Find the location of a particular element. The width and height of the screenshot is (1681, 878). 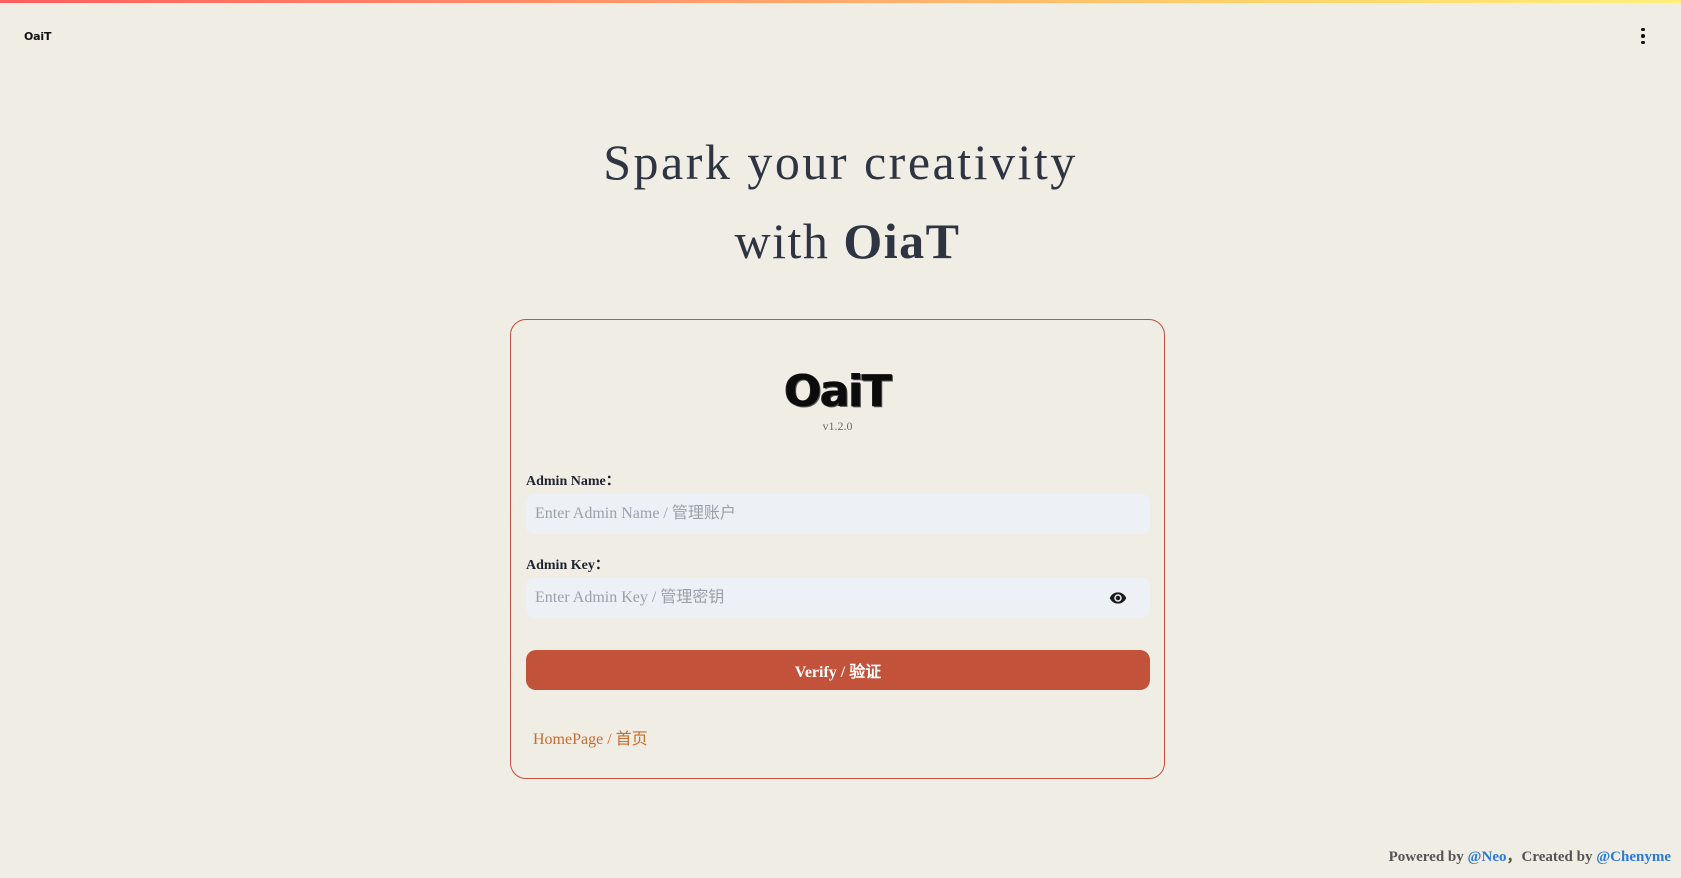

more-vertical-icon is located at coordinates (1643, 36).